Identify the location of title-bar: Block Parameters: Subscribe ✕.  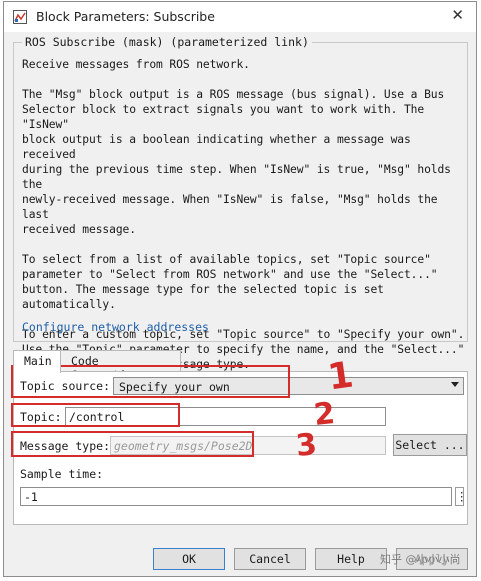
(240, 17).